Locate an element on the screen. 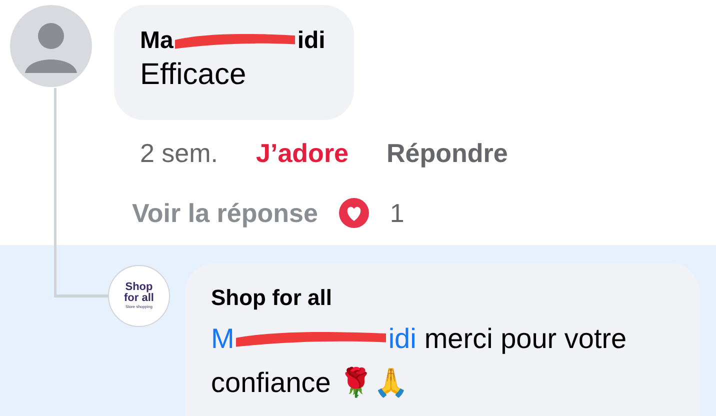 This screenshot has width=716, height=416. action-link: Répondre is located at coordinates (447, 153).